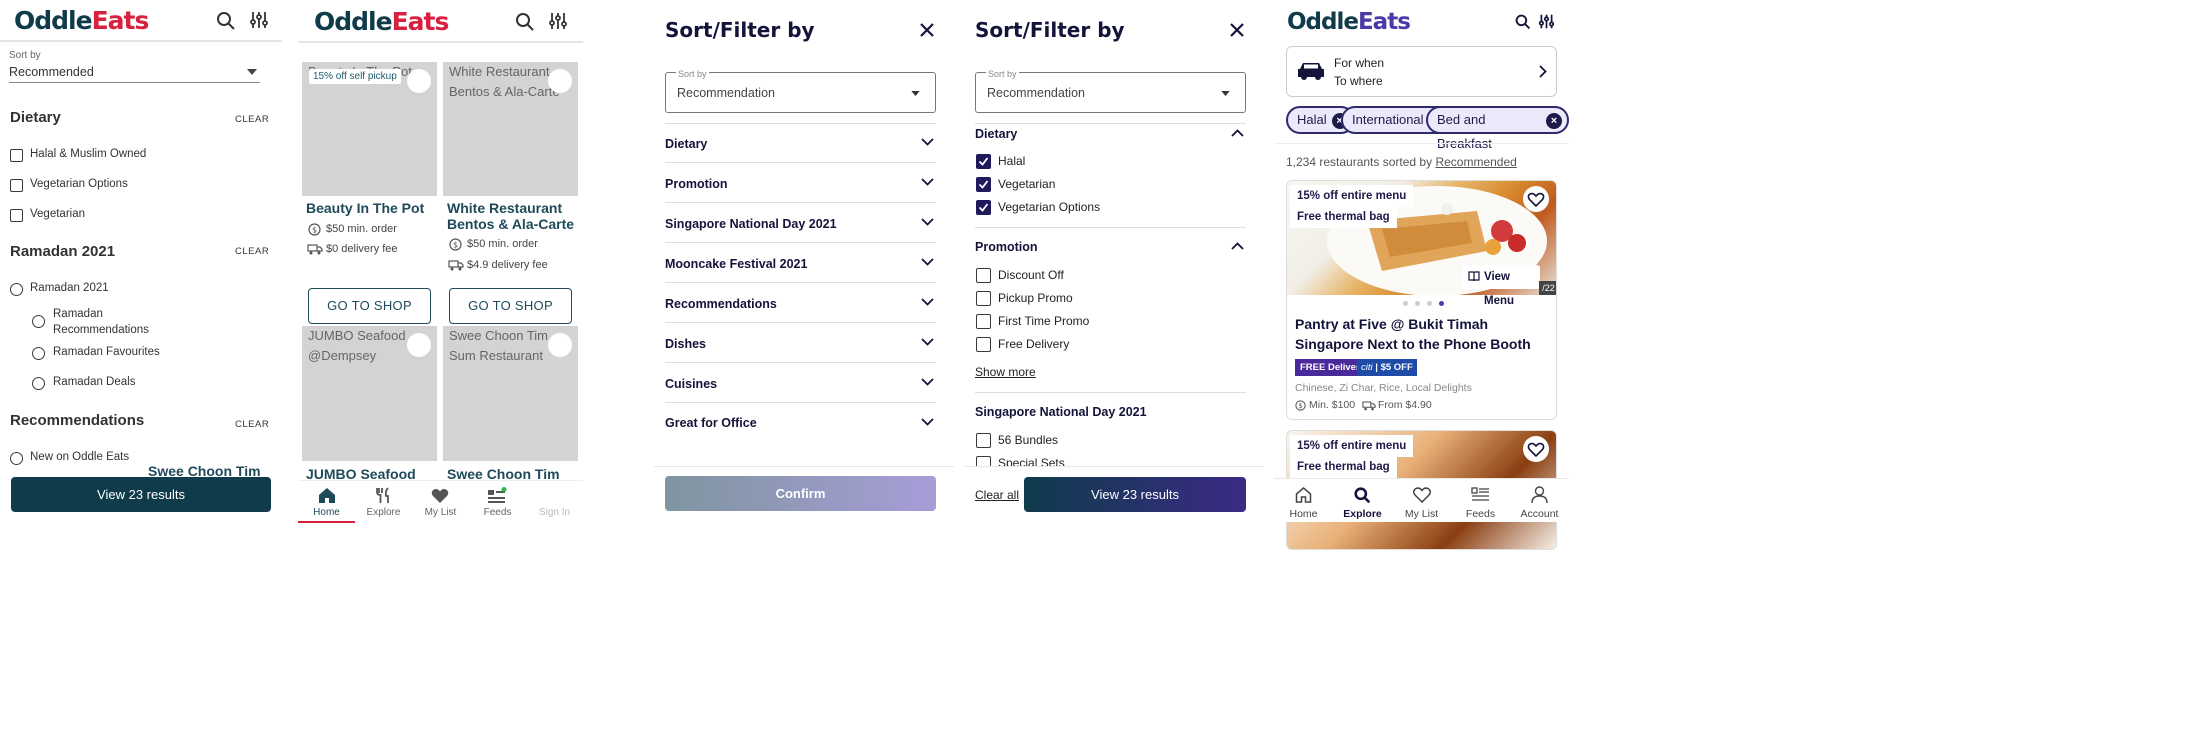 This screenshot has height=736, width=2212. Describe the element at coordinates (800, 423) in the screenshot. I see `accordion-great-for-office: Great for Office` at that location.